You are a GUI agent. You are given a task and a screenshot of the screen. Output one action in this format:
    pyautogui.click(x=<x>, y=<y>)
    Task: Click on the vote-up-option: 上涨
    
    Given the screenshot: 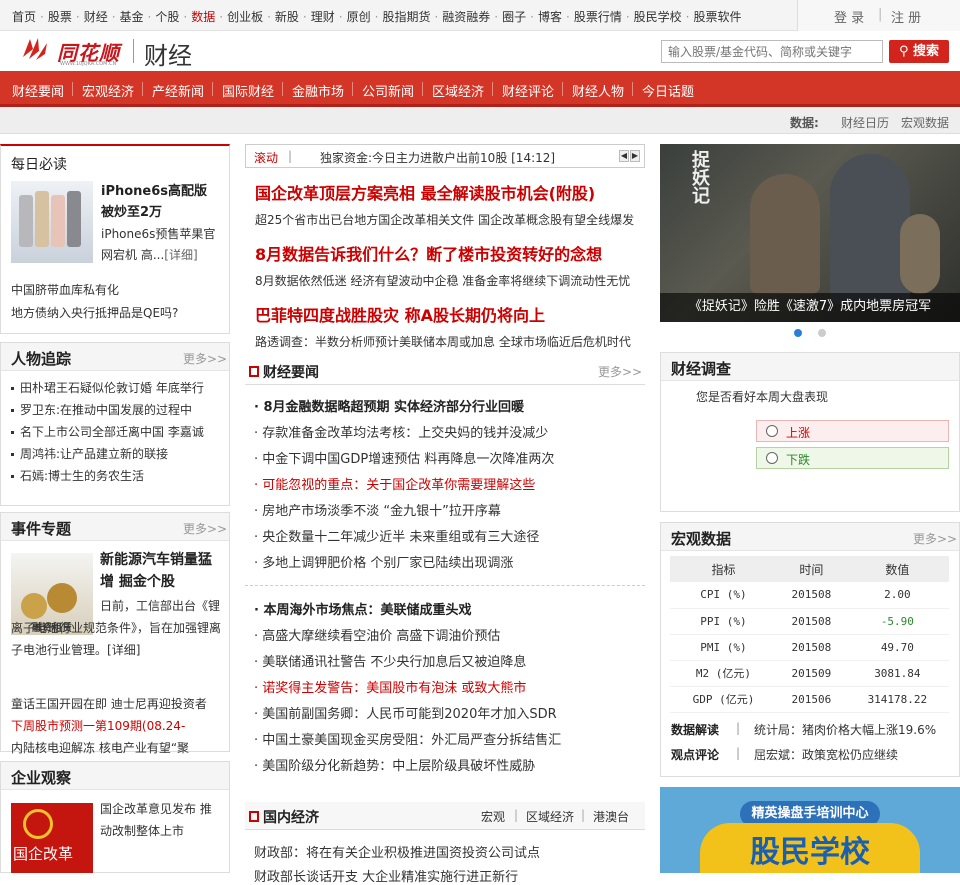 What is the action you would take?
    pyautogui.click(x=852, y=431)
    